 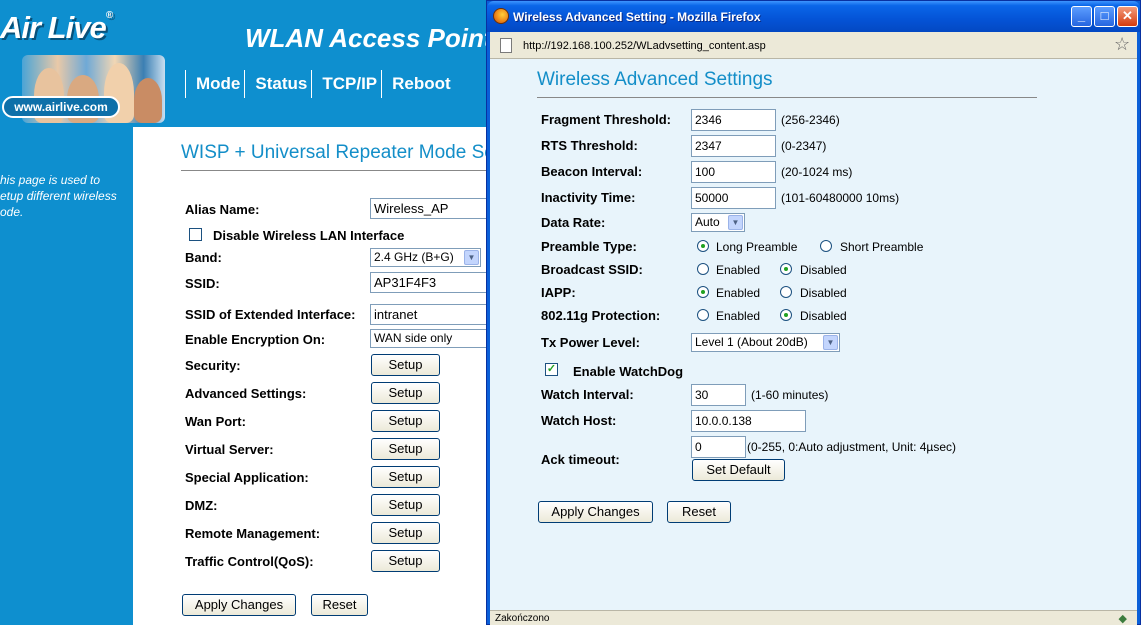 I want to click on header-title: WLAN Access Point, so click(x=369, y=38).